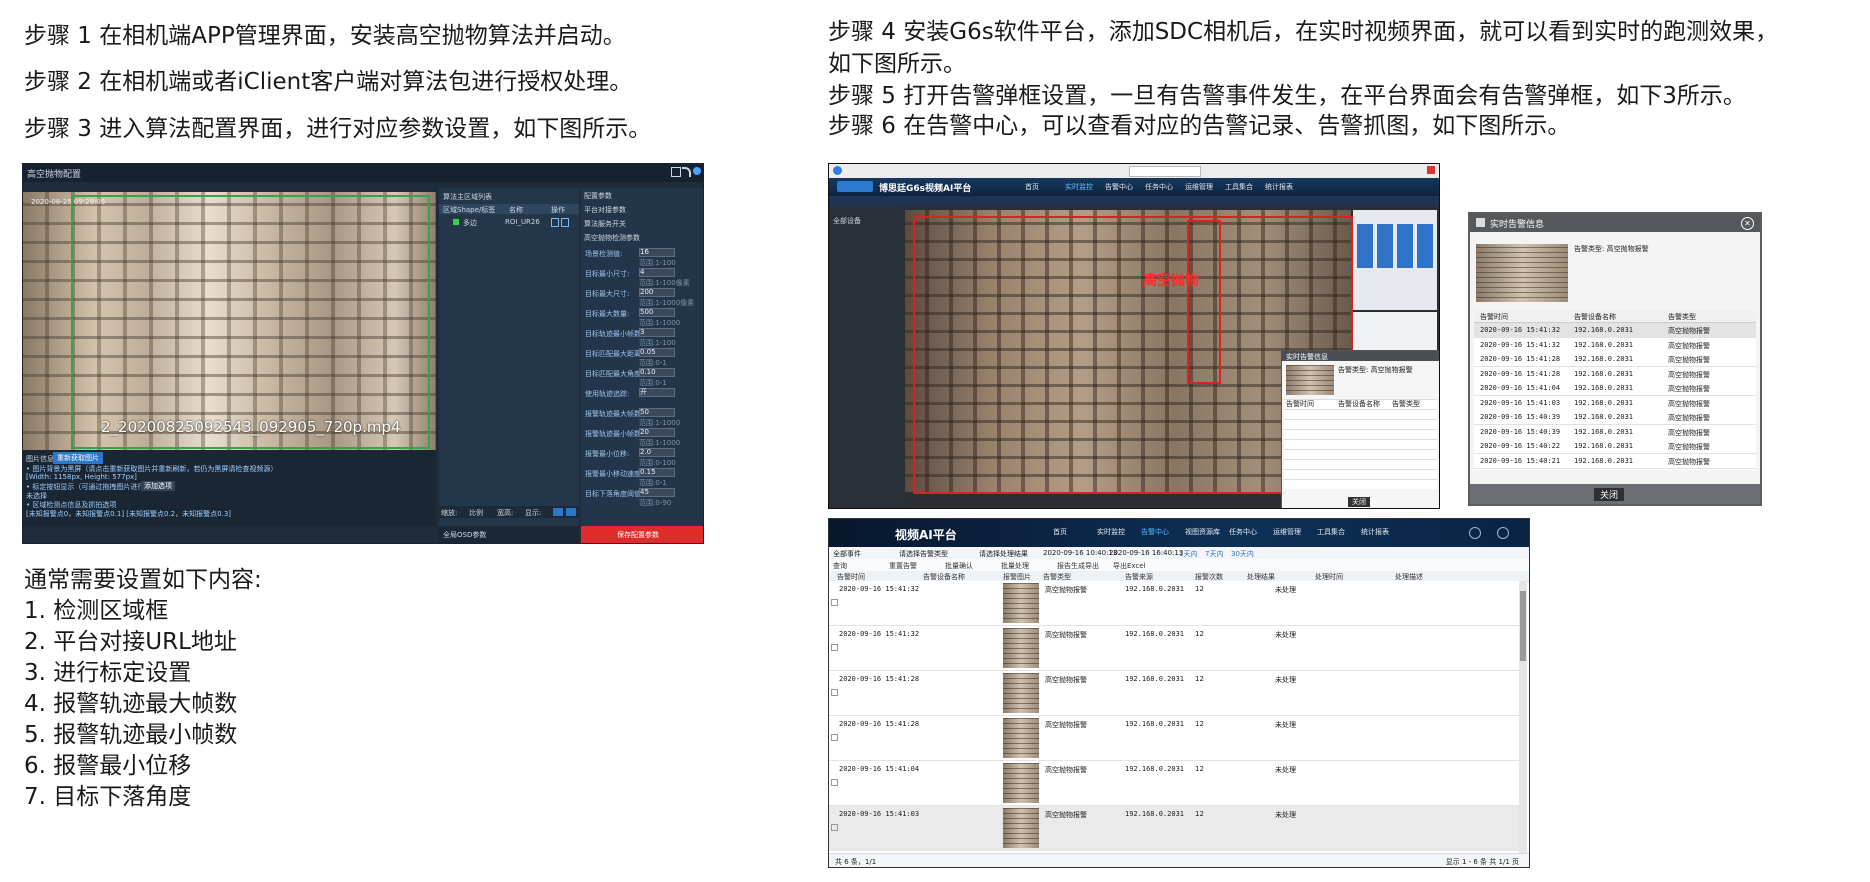  I want to click on alarm-popup-row: 2020-09-16 15:41:04 192.168.0.2031 高空抛物报警, so click(1615, 388).